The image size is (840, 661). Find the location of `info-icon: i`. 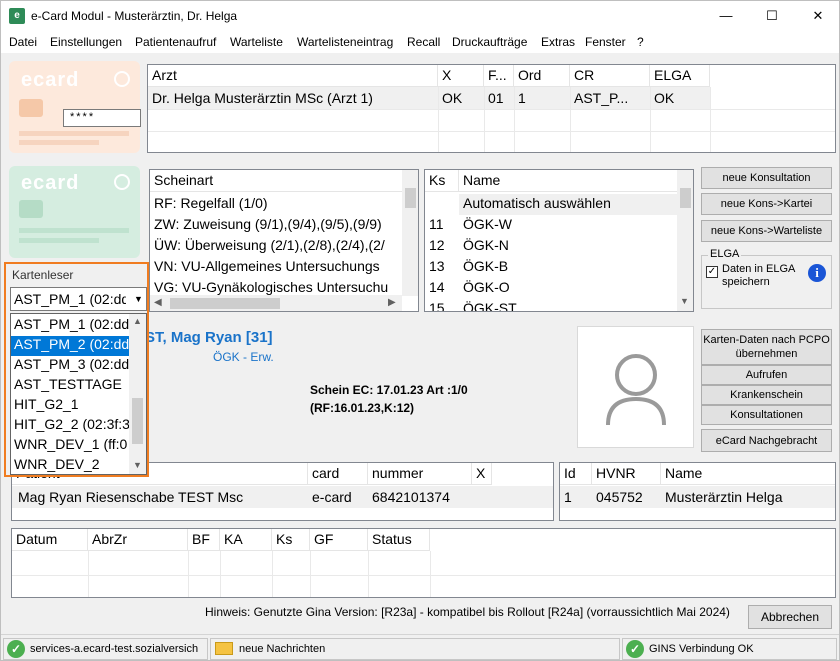

info-icon: i is located at coordinates (817, 273).